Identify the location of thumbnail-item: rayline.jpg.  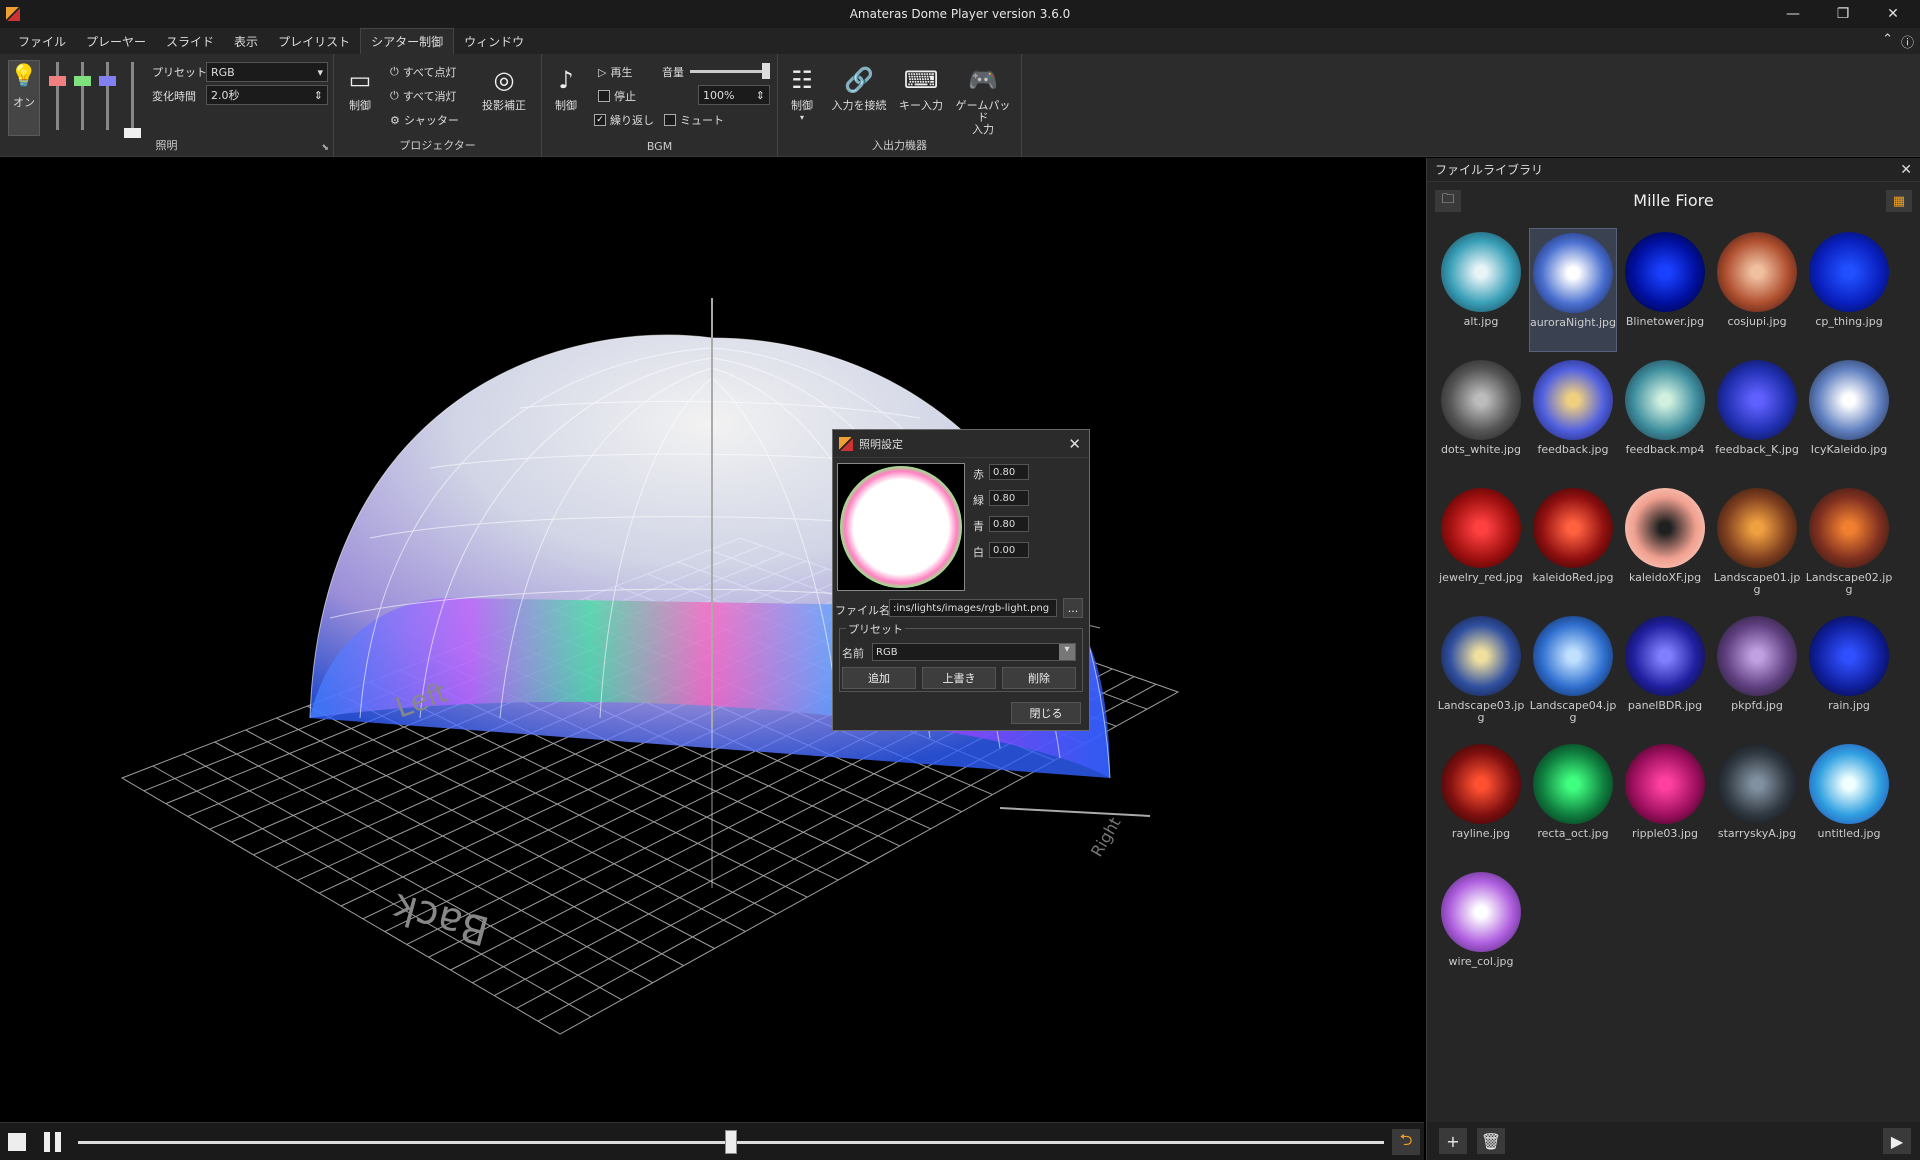
(1481, 802).